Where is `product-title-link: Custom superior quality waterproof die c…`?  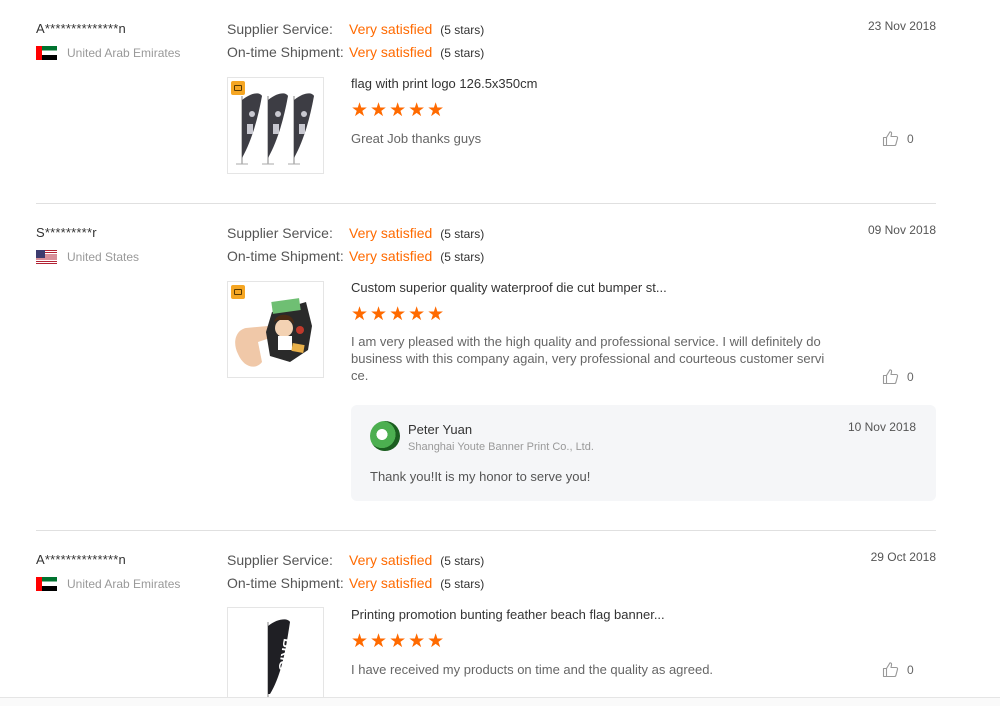
product-title-link: Custom superior quality waterproof die c… is located at coordinates (509, 287).